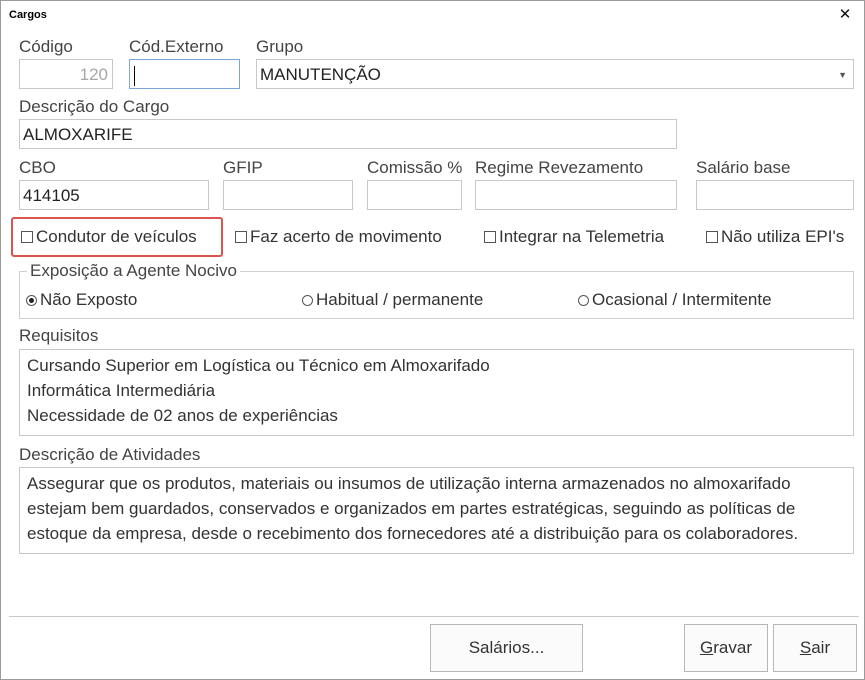 The image size is (865, 680). What do you see at coordinates (134, 75) in the screenshot?
I see `text-caret` at bounding box center [134, 75].